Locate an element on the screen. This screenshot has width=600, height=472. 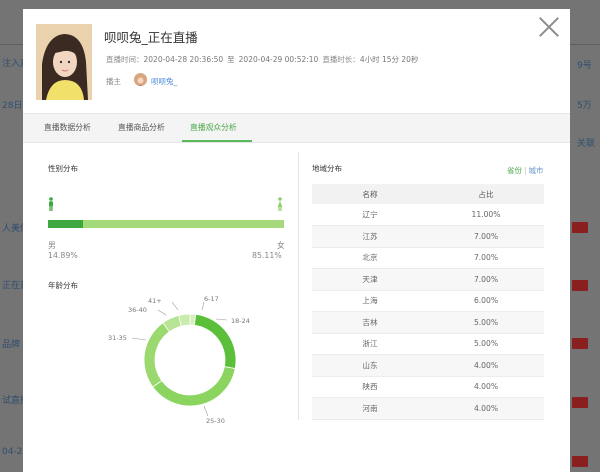
tab-province: 省份 is located at coordinates (514, 170).